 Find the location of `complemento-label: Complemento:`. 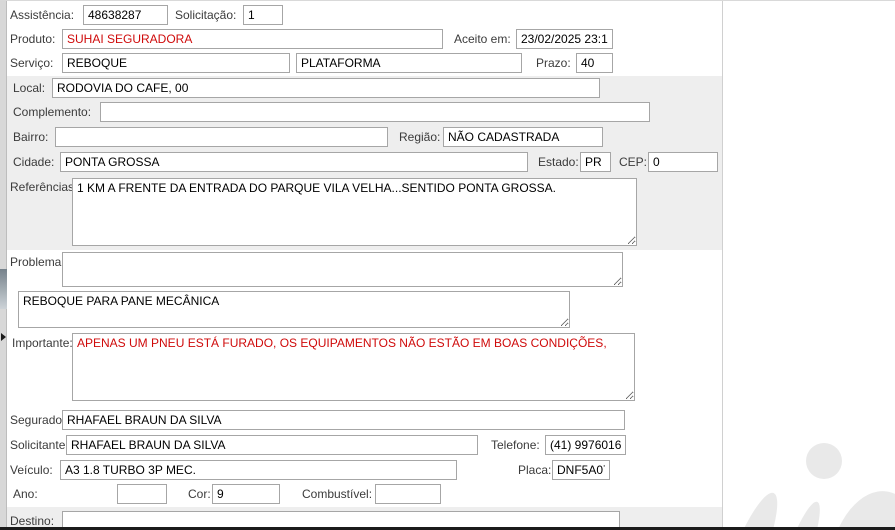

complemento-label: Complemento: is located at coordinates (52, 112).